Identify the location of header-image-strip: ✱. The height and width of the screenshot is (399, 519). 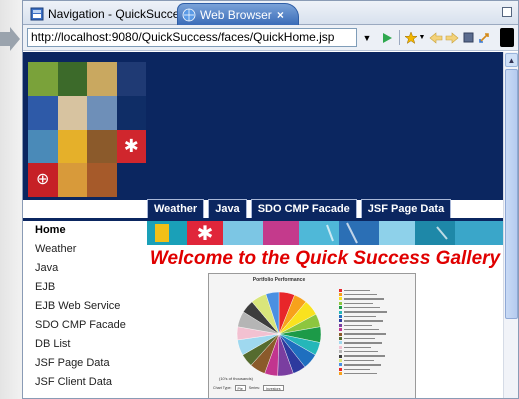
(325, 233).